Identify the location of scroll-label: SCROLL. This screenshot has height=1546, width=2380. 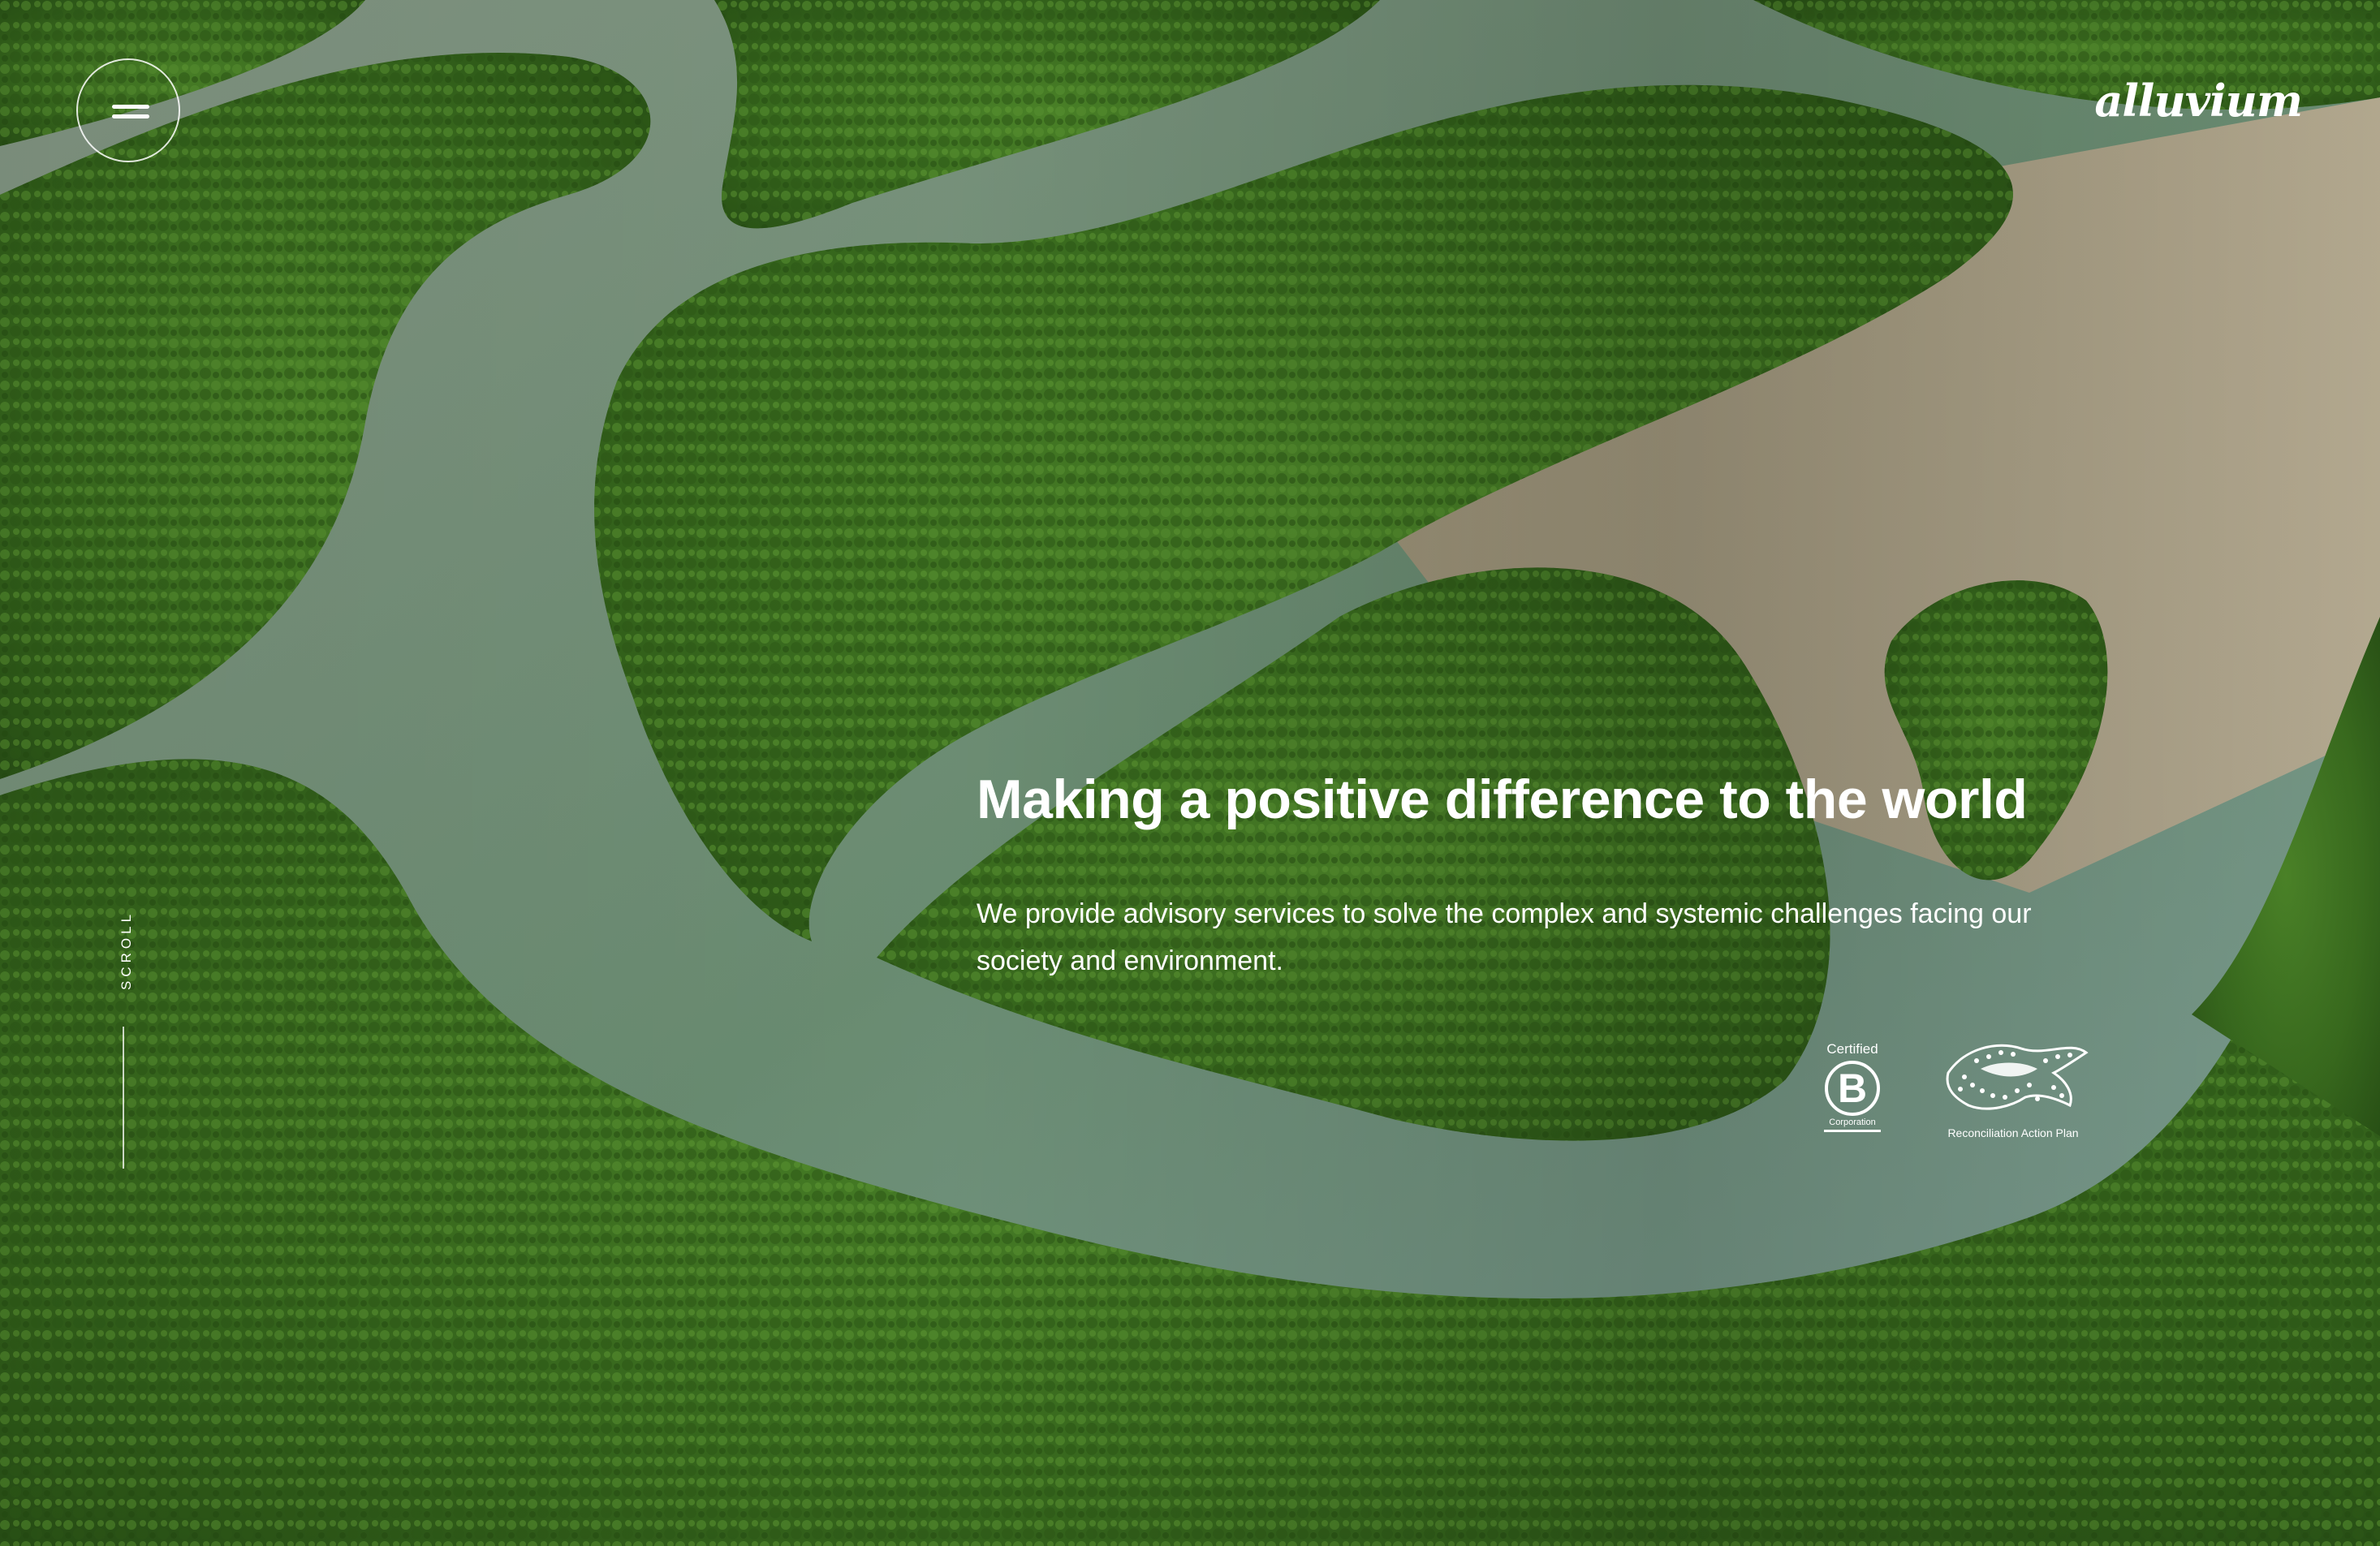
(127, 950).